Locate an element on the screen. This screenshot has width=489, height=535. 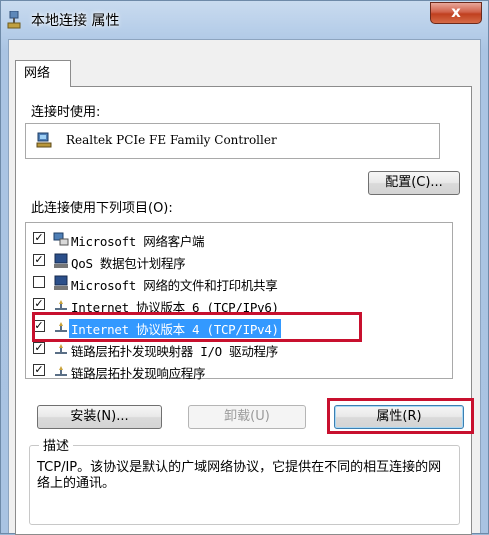
description-text: TCP/IP。该协议是默认的广域网络协议，它提供在不同的相互连接的网络上的通讯。 is located at coordinates (239, 475).